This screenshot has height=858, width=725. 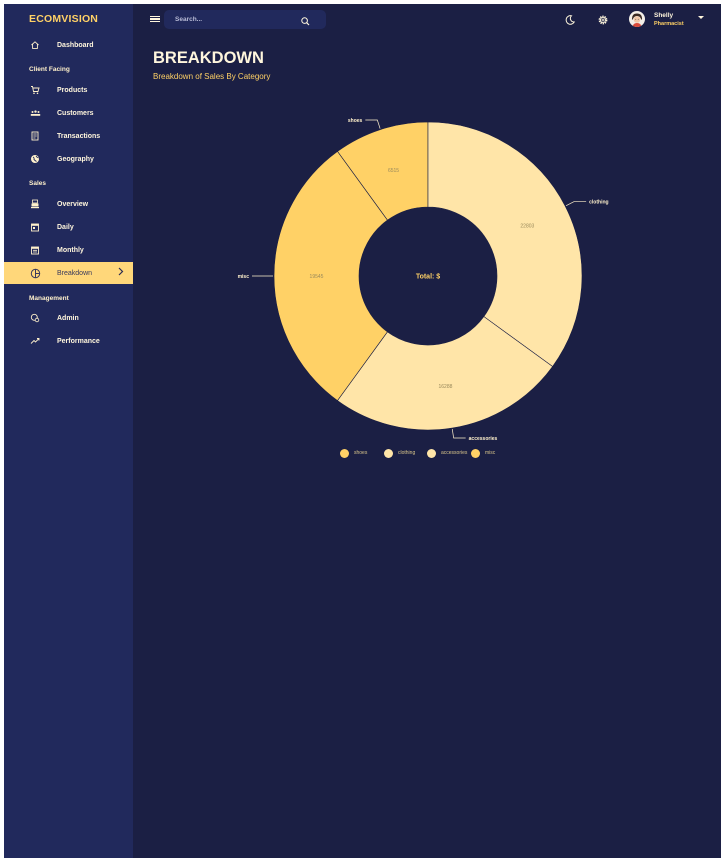 I want to click on slice-category-label: shoes, so click(x=355, y=121).